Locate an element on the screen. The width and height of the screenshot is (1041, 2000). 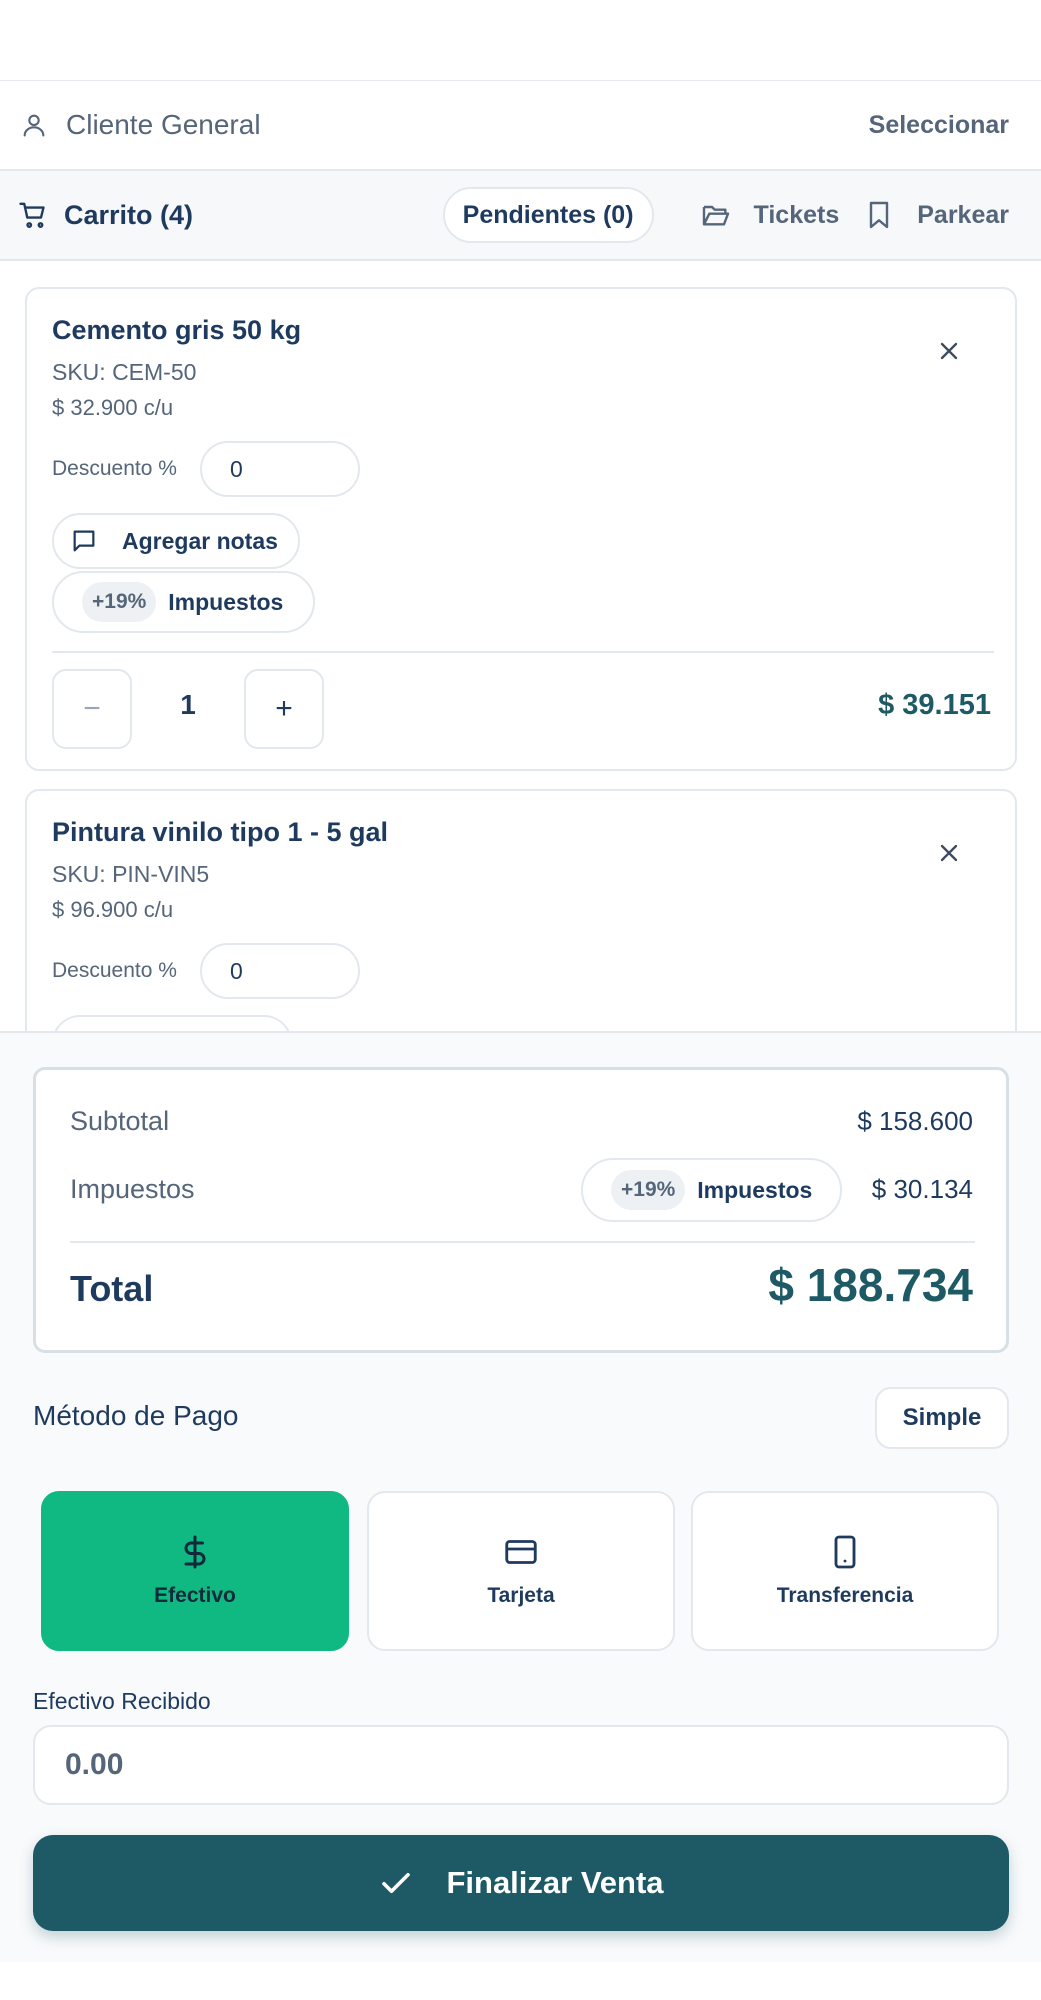
taxes-label: Impuestos is located at coordinates (132, 1189).